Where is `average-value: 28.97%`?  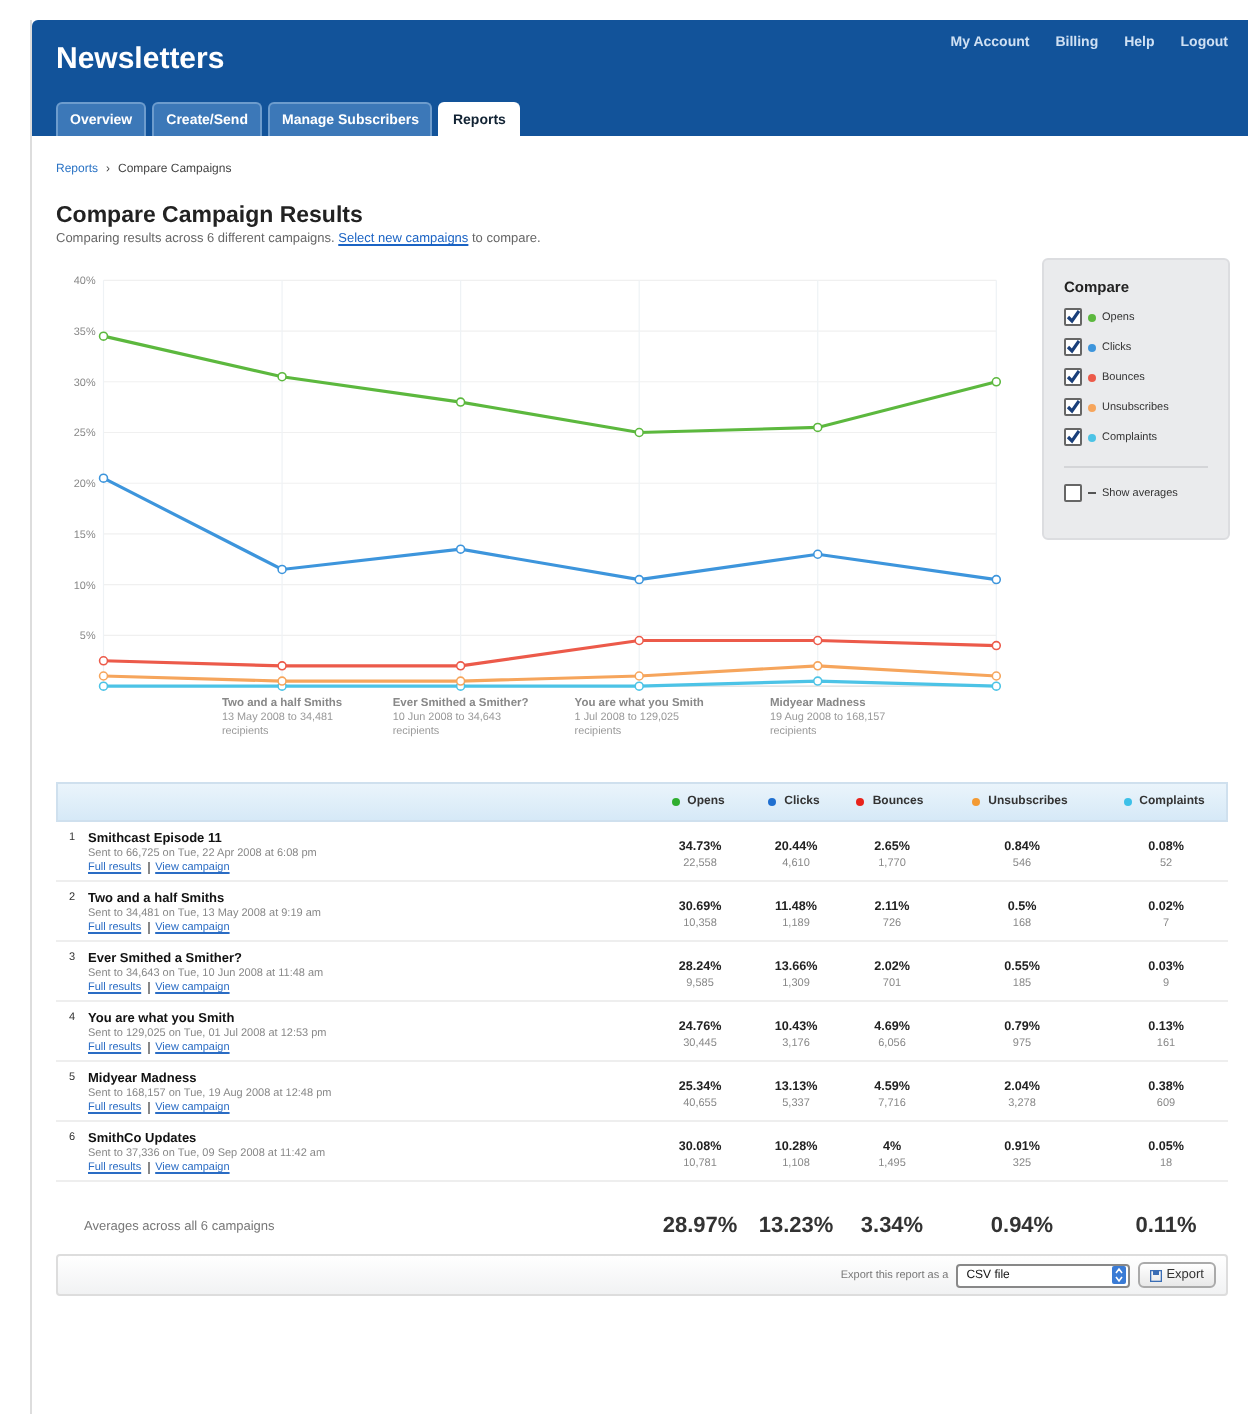
average-value: 28.97% is located at coordinates (700, 1226).